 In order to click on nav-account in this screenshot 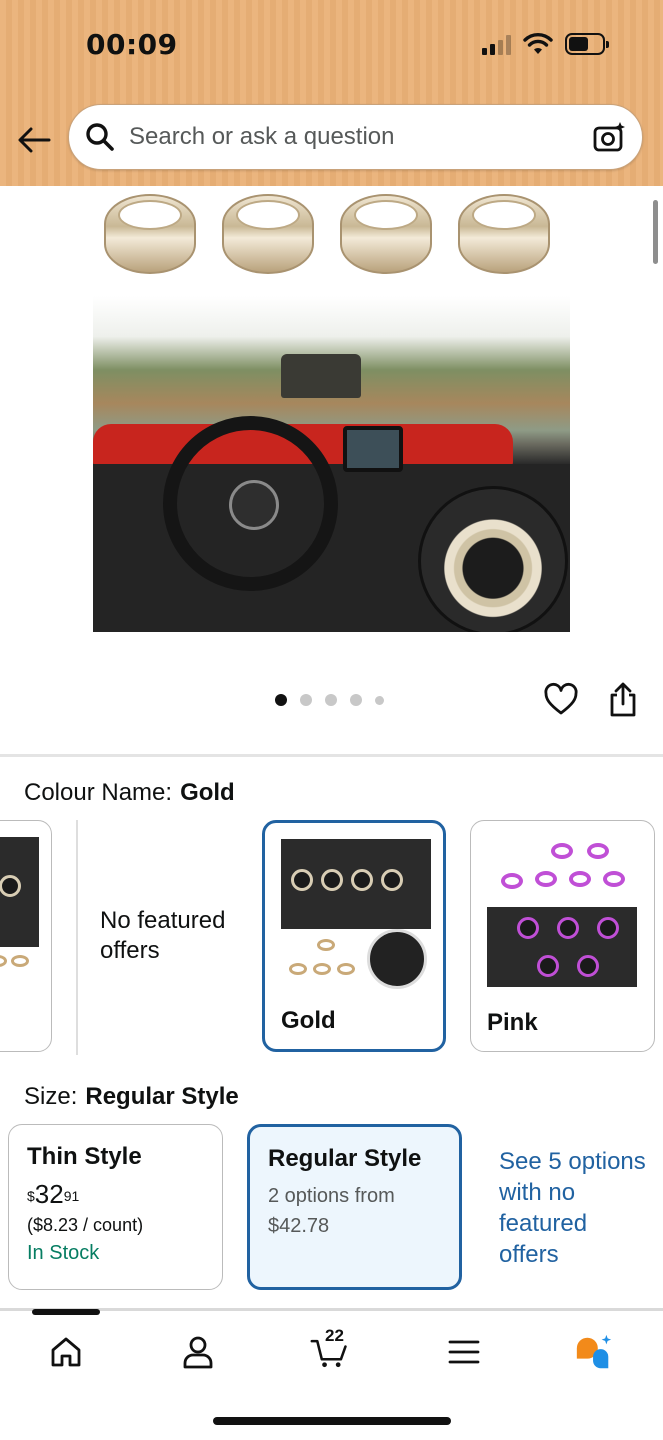, I will do `click(198, 1352)`.